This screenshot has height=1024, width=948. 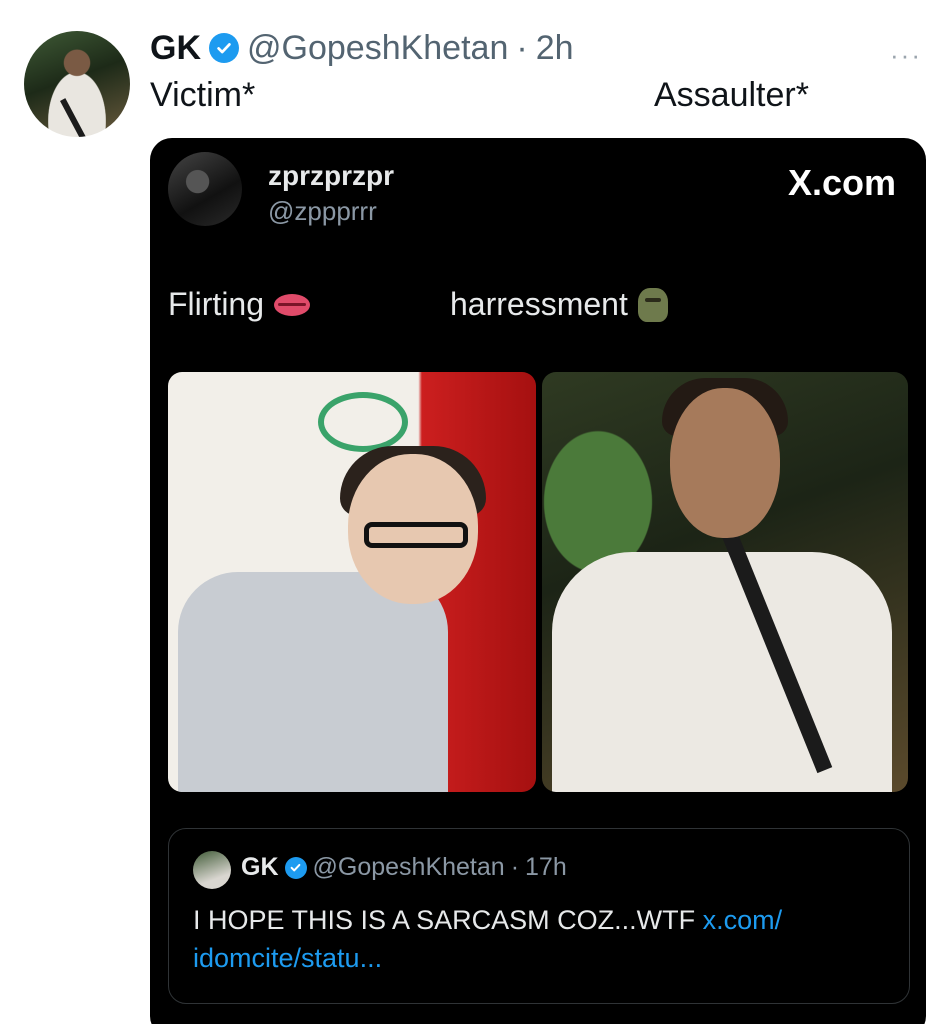 What do you see at coordinates (175, 48) in the screenshot?
I see `display-name: GK` at bounding box center [175, 48].